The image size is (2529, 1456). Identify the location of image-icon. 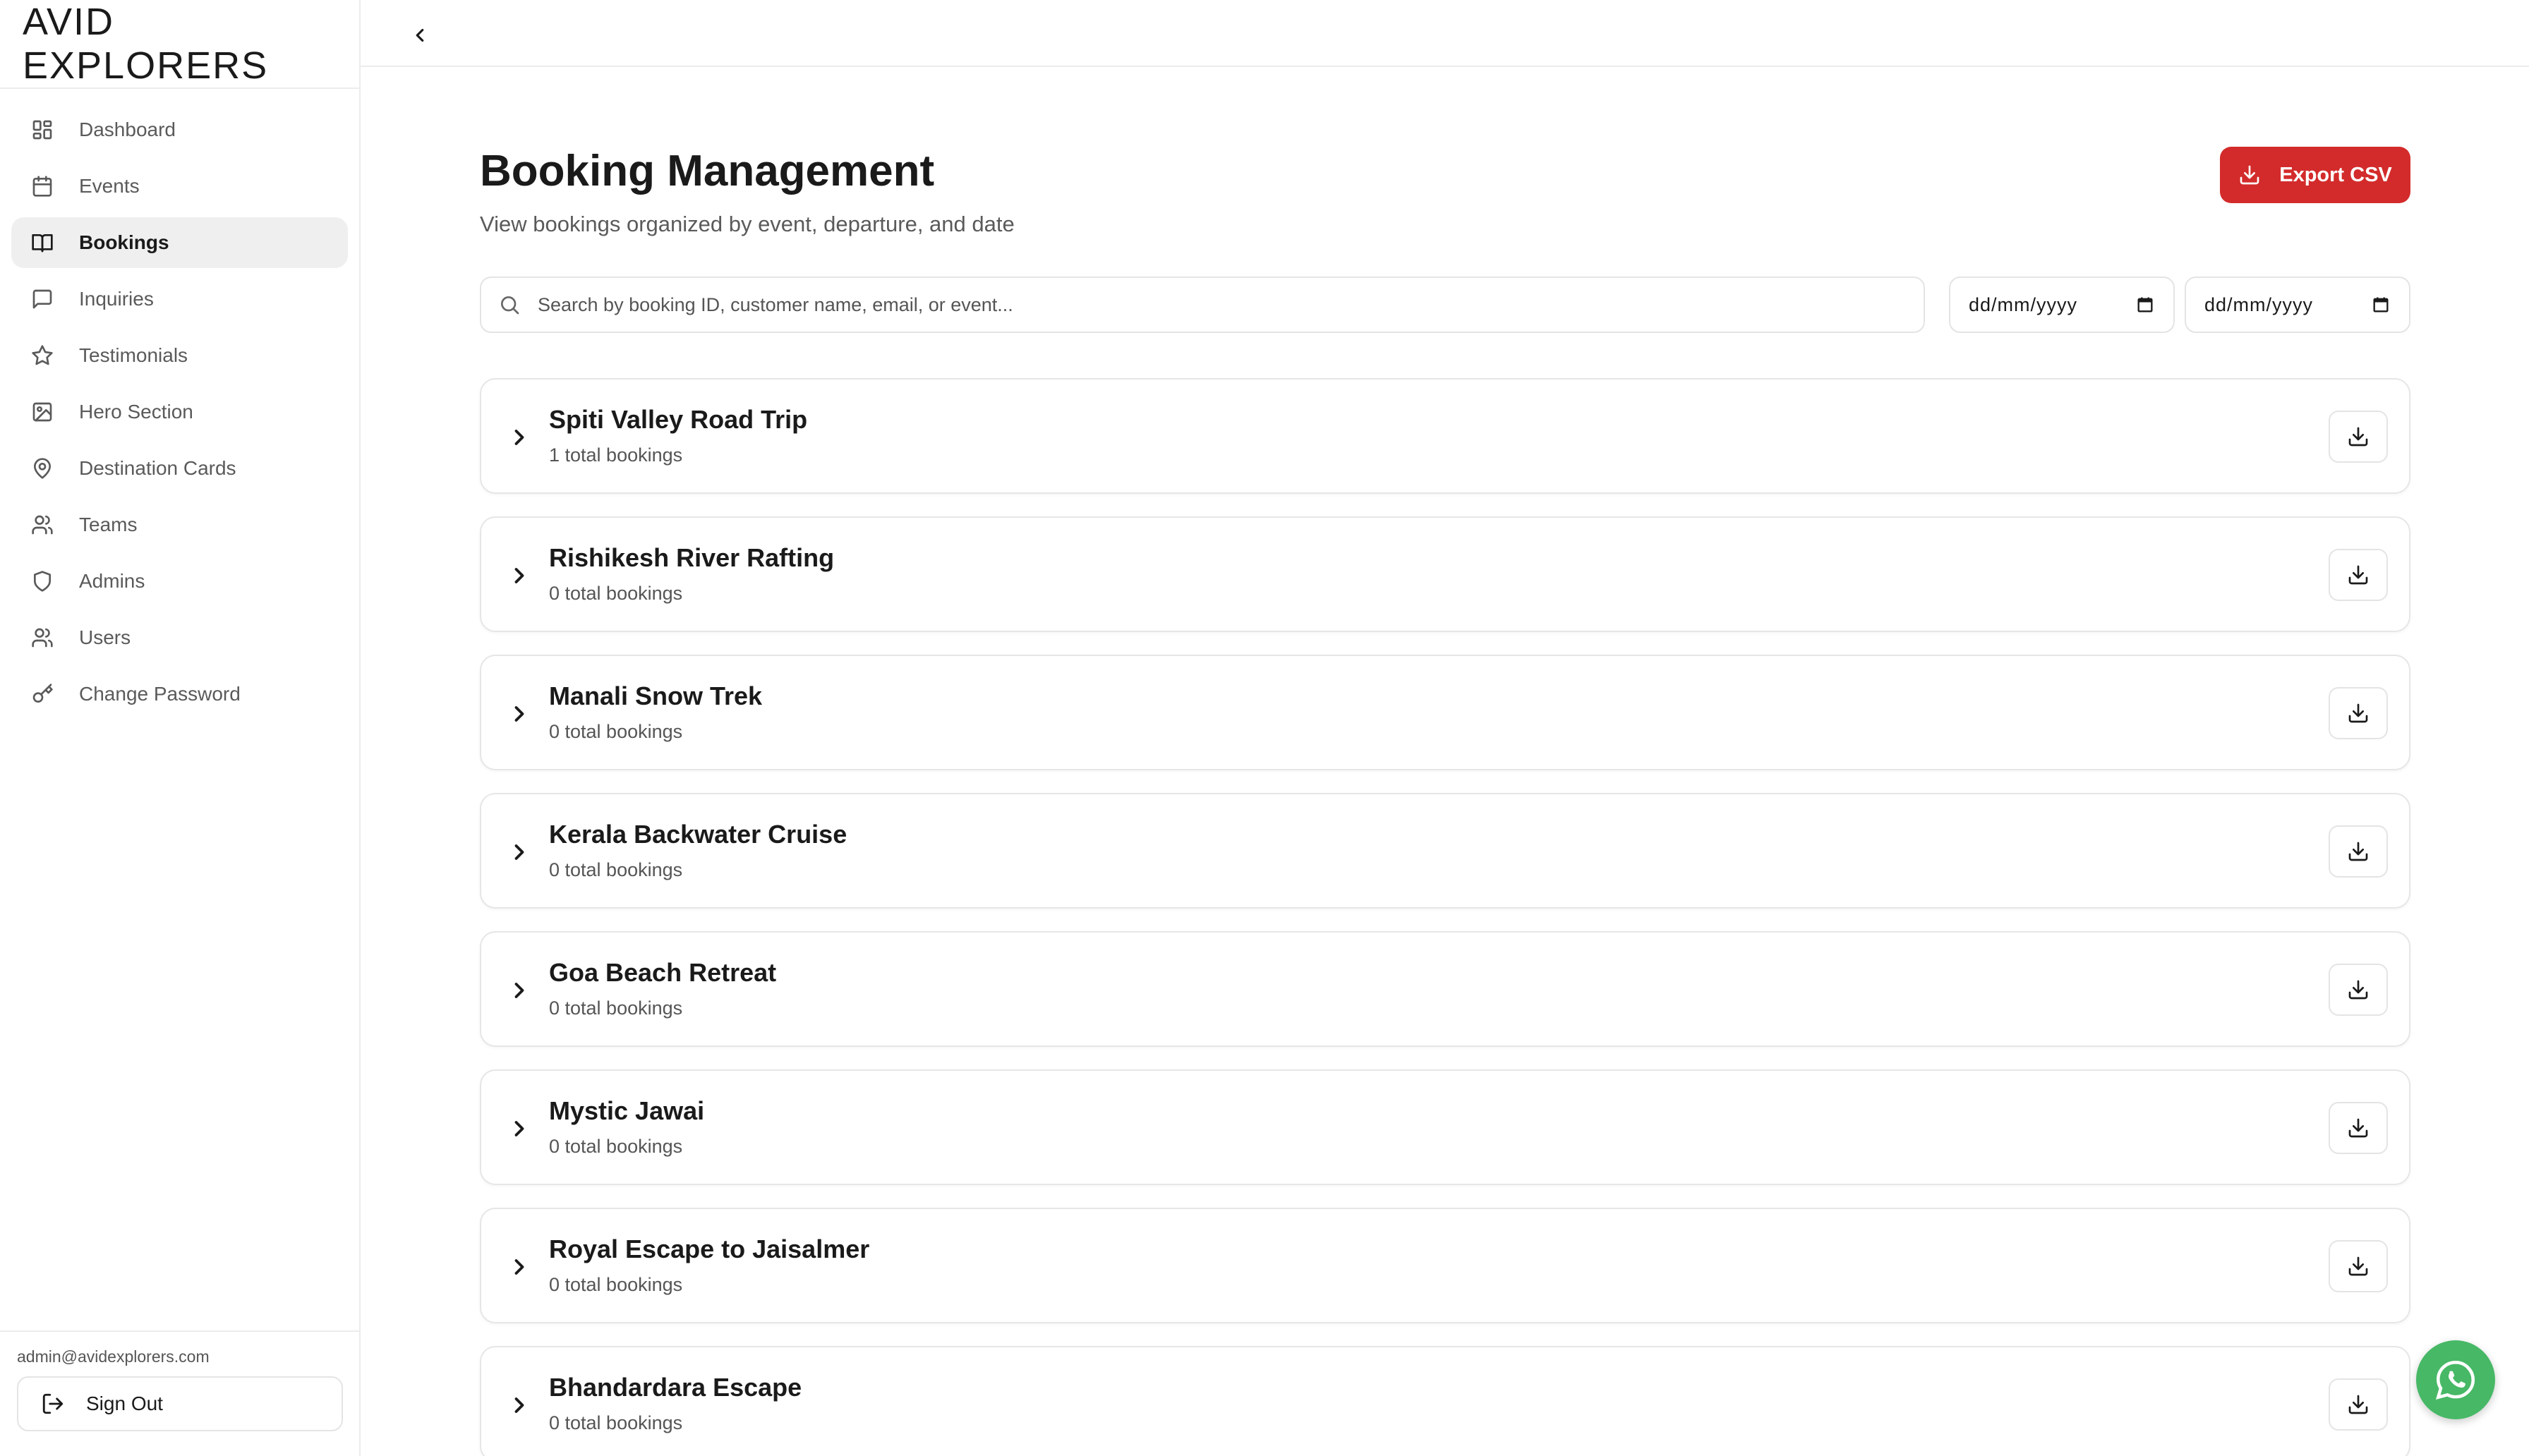
(42, 412).